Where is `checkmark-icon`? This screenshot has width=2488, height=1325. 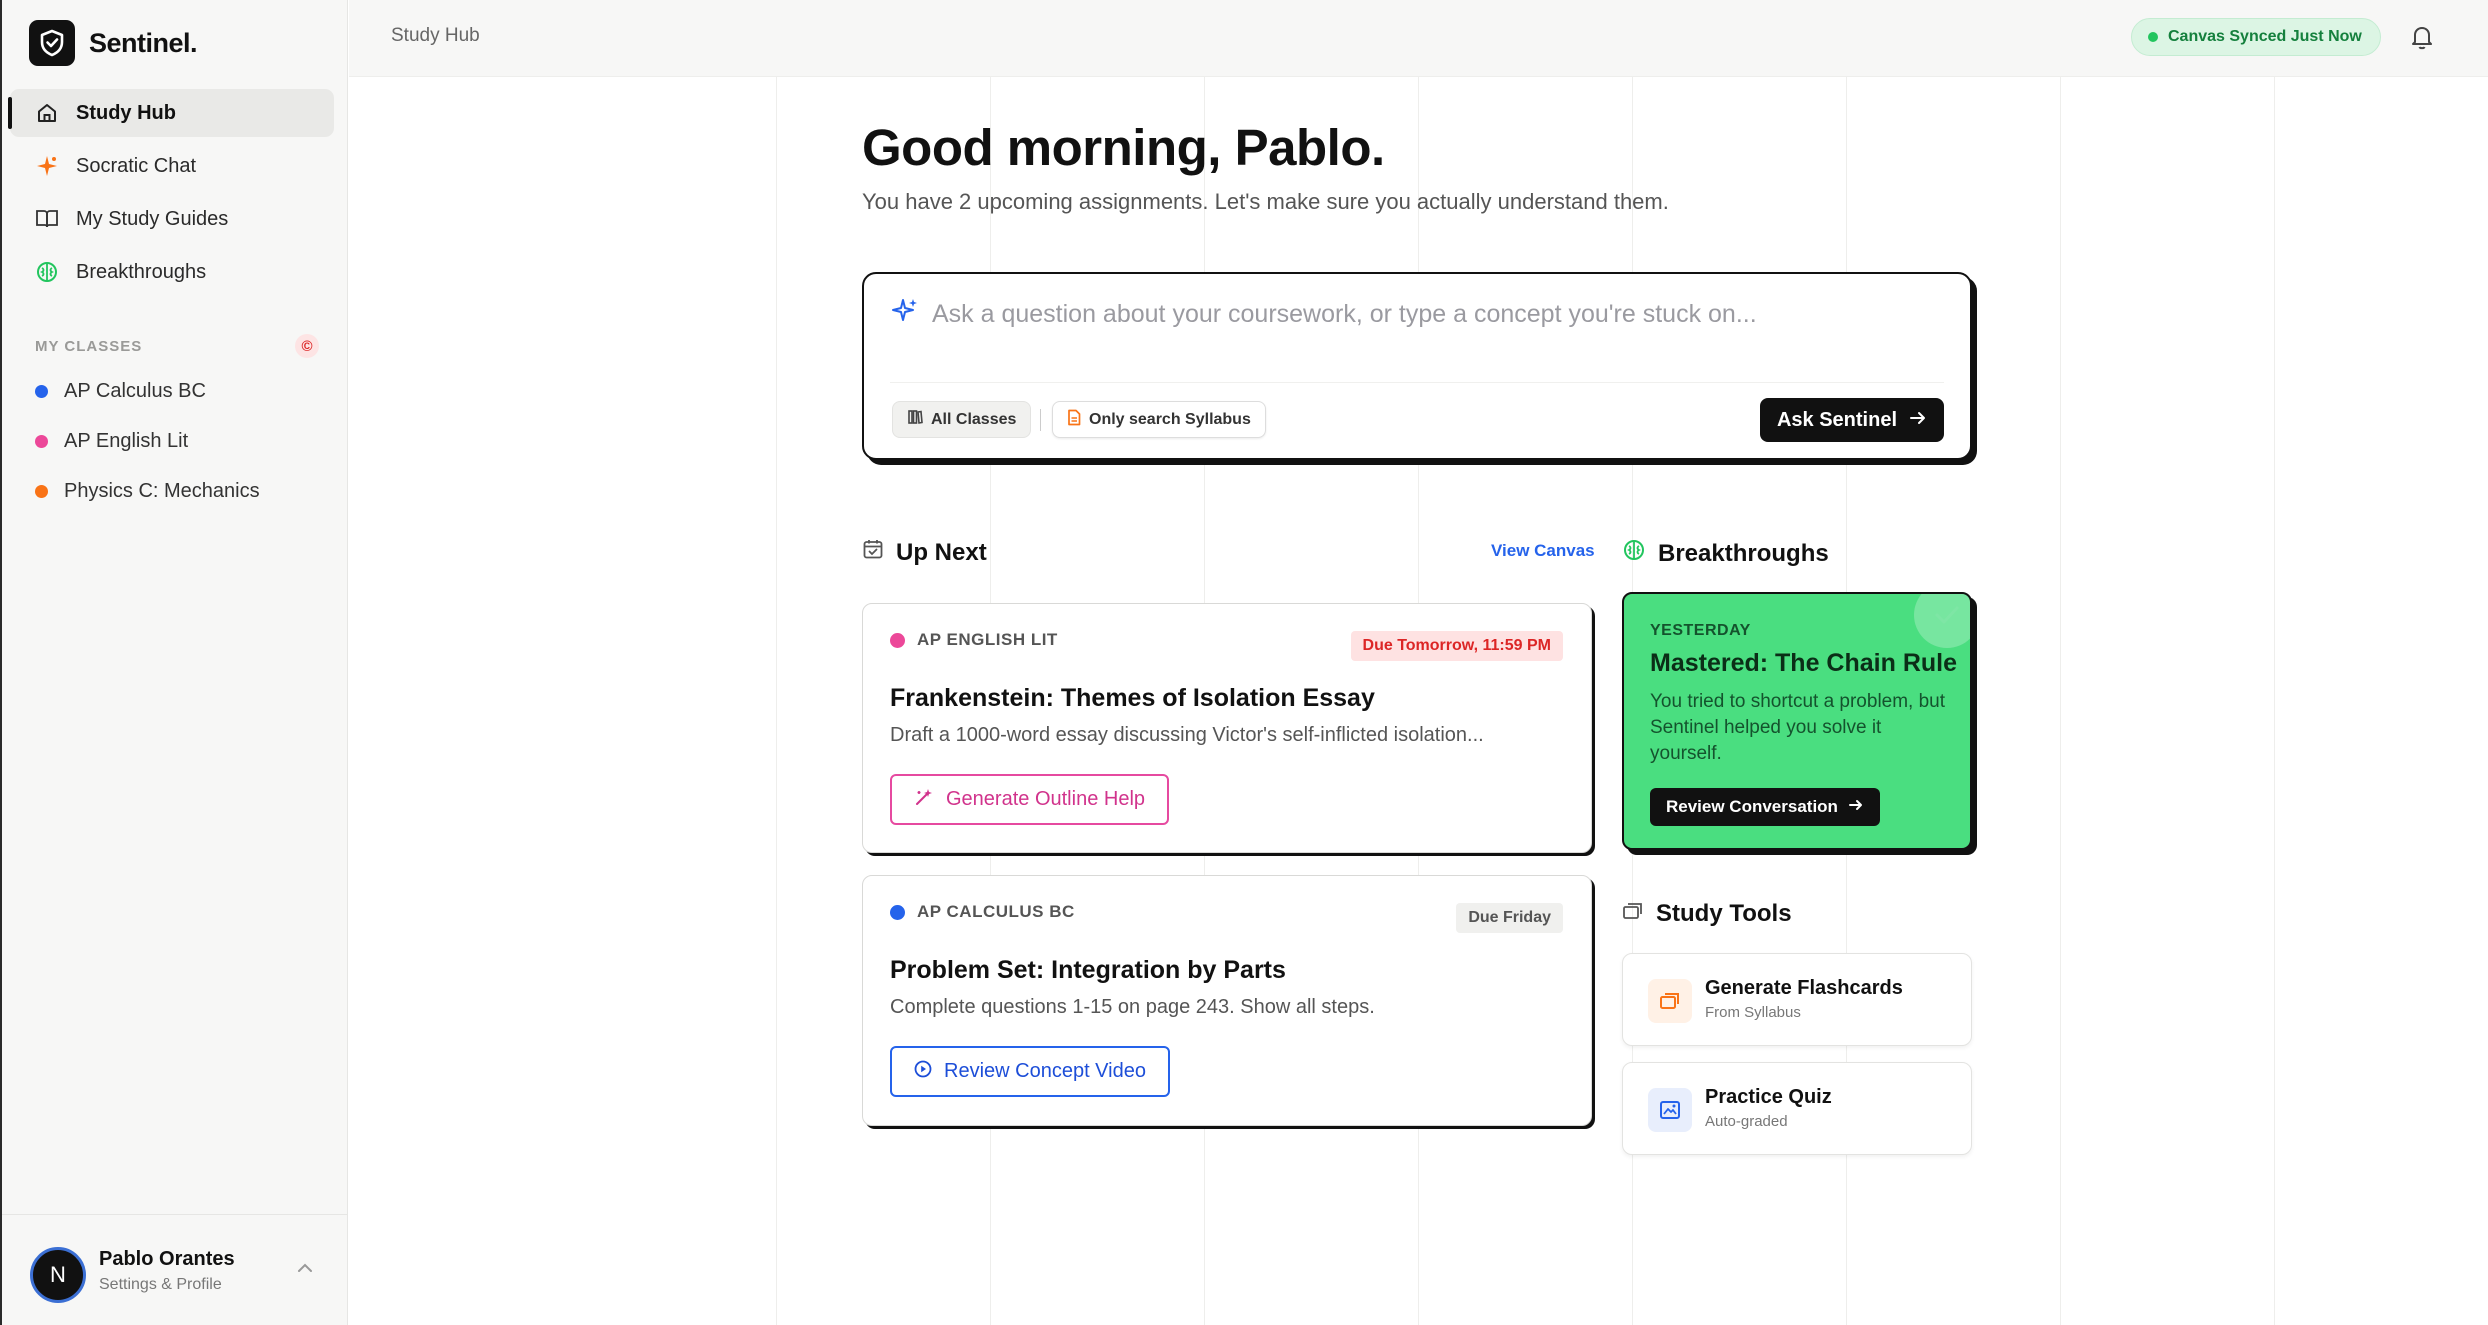
checkmark-icon is located at coordinates (1942, 621).